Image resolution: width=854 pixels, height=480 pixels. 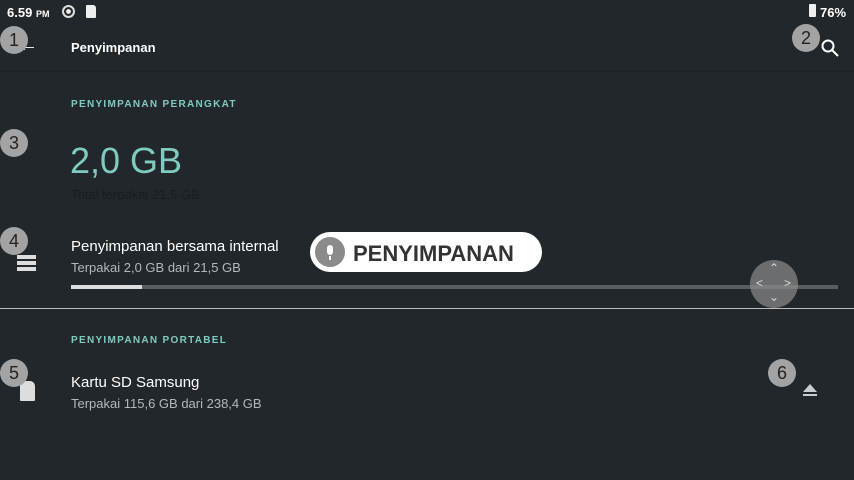 I want to click on ampm: PM, so click(x=42, y=14).